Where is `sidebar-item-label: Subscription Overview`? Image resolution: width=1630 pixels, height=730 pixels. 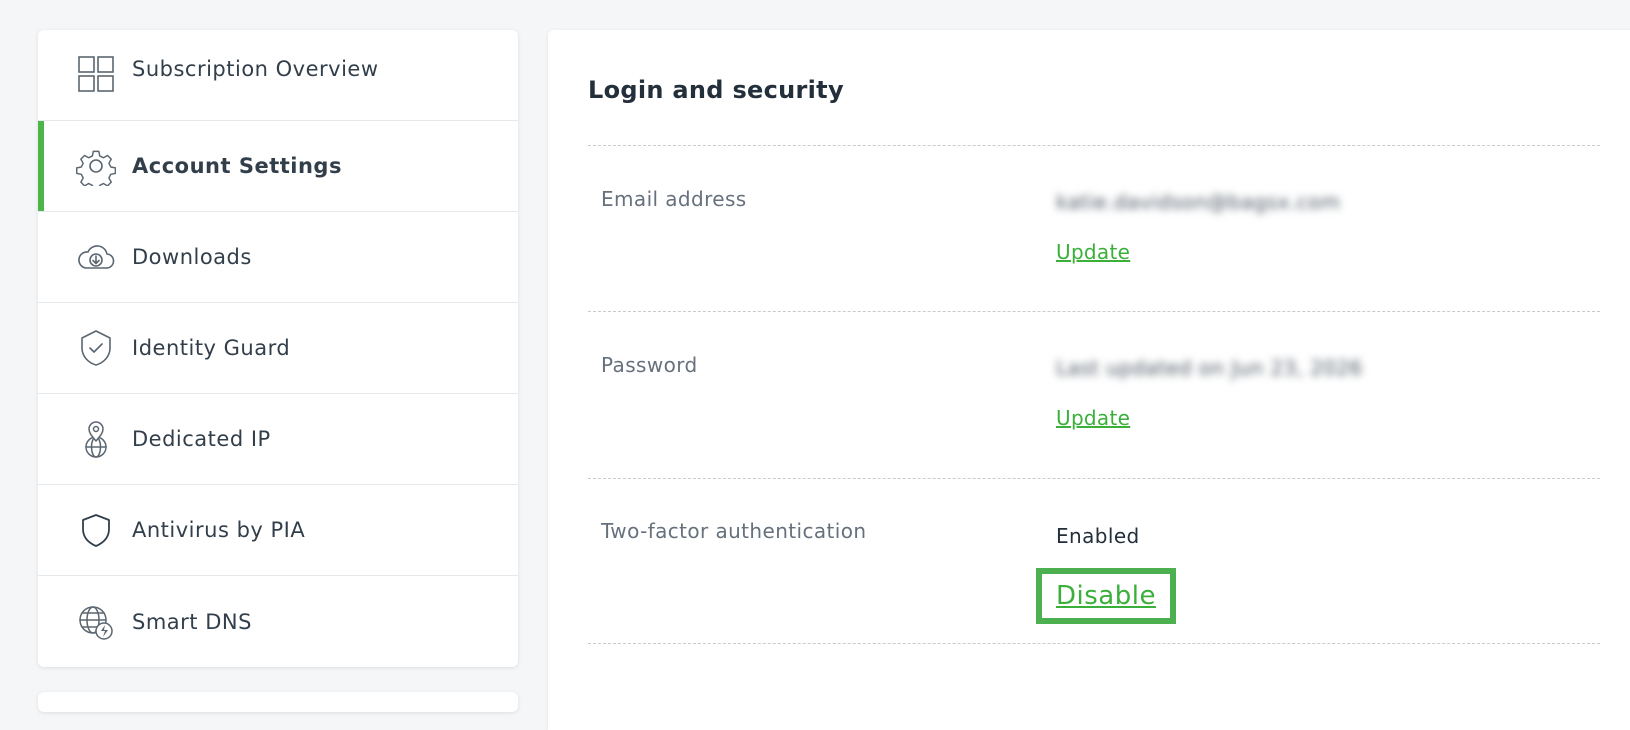
sidebar-item-label: Subscription Overview is located at coordinates (255, 69).